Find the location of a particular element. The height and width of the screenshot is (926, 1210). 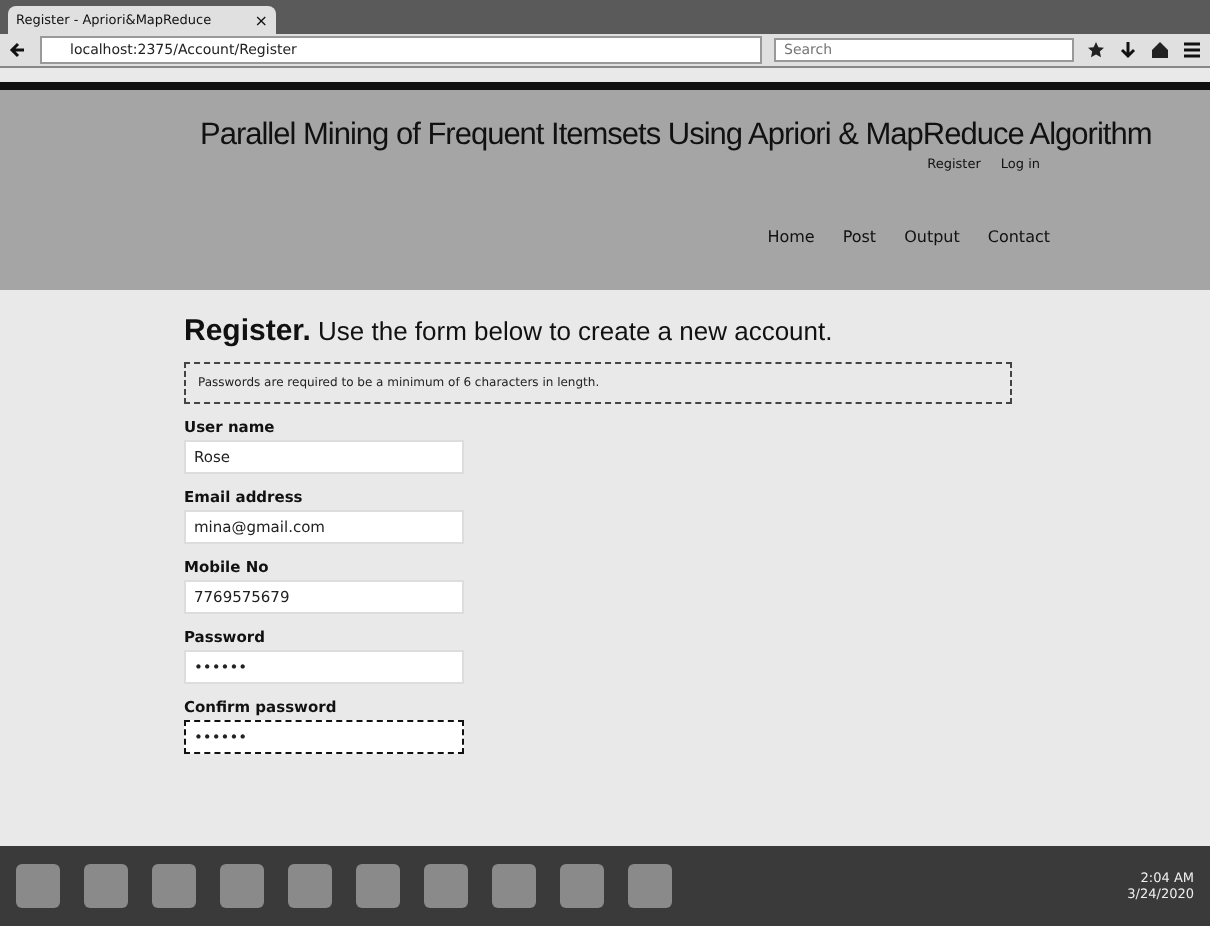

site-title: Parallel Mining of Frequent Itemsets Using Apriori & MapReduce Algorithm is located at coordinates (677, 136).